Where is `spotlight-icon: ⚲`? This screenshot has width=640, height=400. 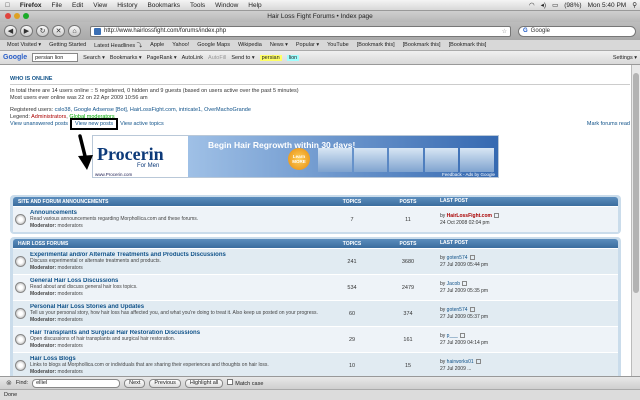
spotlight-icon: ⚲ is located at coordinates (634, 5).